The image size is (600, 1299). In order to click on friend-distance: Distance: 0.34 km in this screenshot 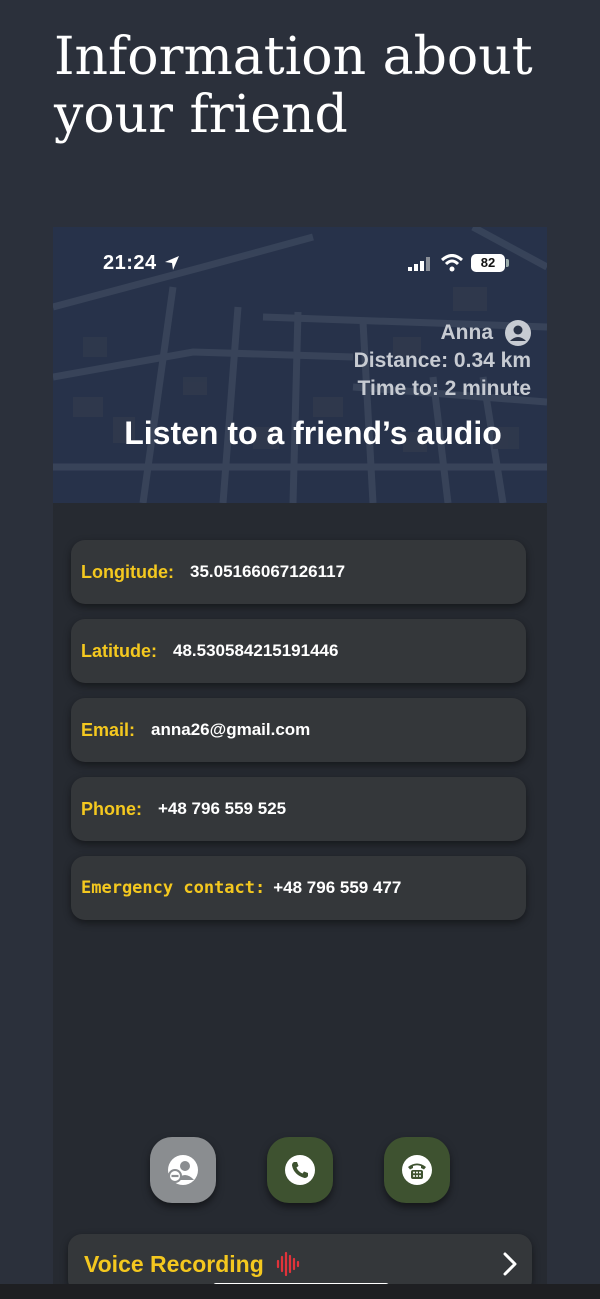, I will do `click(442, 360)`.